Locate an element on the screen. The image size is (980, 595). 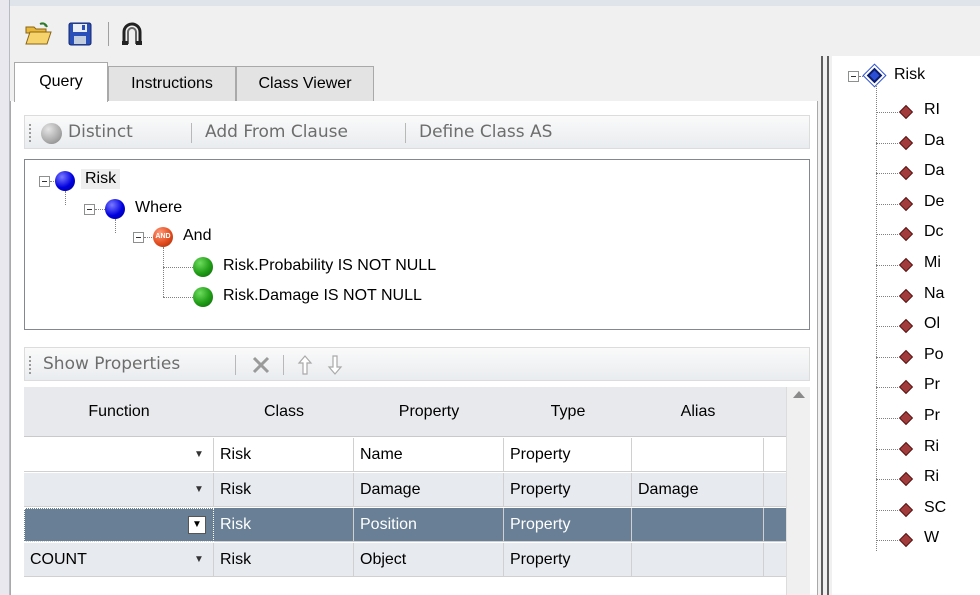
show-properties-button: Show Properties is located at coordinates (111, 364).